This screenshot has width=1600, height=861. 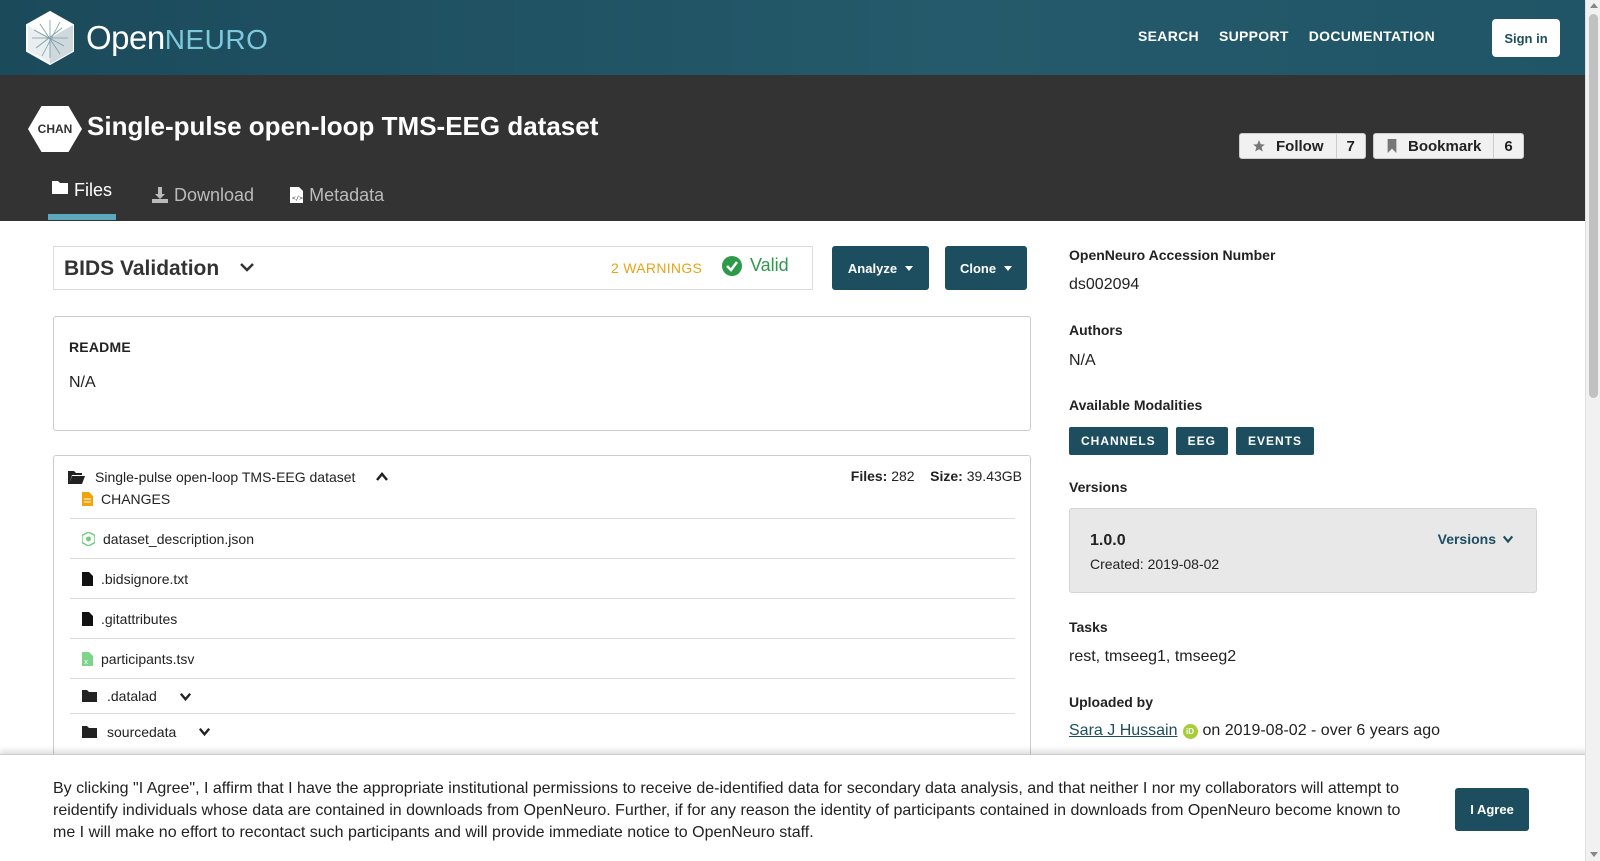 I want to click on file-text-icon, so click(x=87, y=498).